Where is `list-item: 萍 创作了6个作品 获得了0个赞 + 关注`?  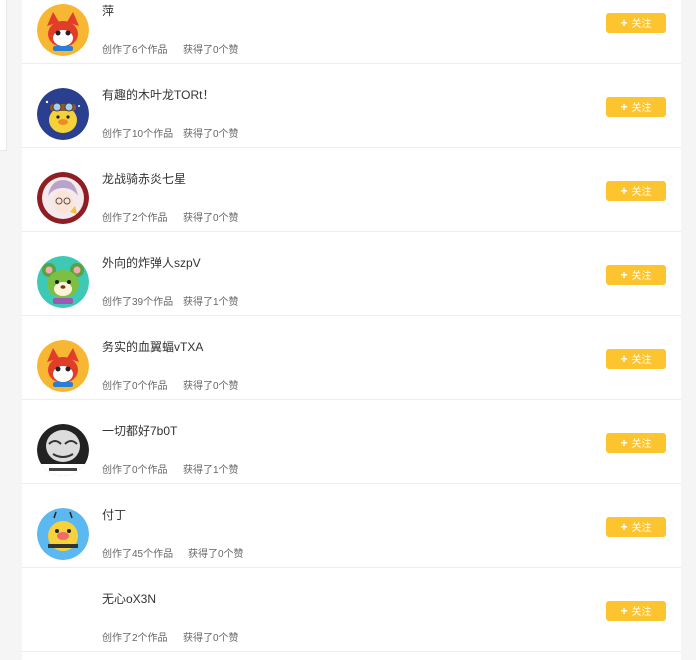
list-item: 萍 创作了6个作品 获得了0个赞 + 关注 is located at coordinates (351, 32).